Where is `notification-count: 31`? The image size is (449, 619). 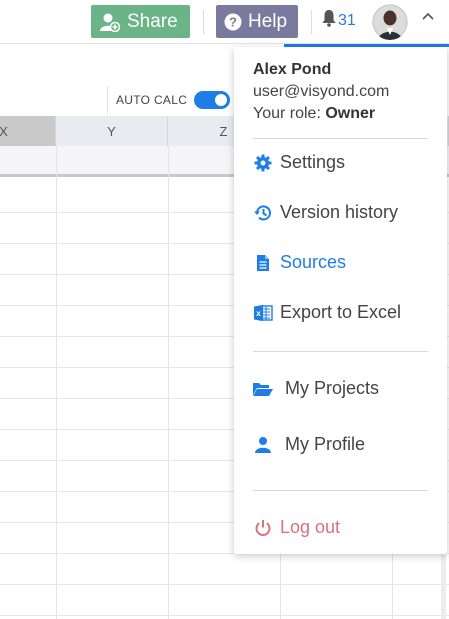 notification-count: 31 is located at coordinates (347, 20).